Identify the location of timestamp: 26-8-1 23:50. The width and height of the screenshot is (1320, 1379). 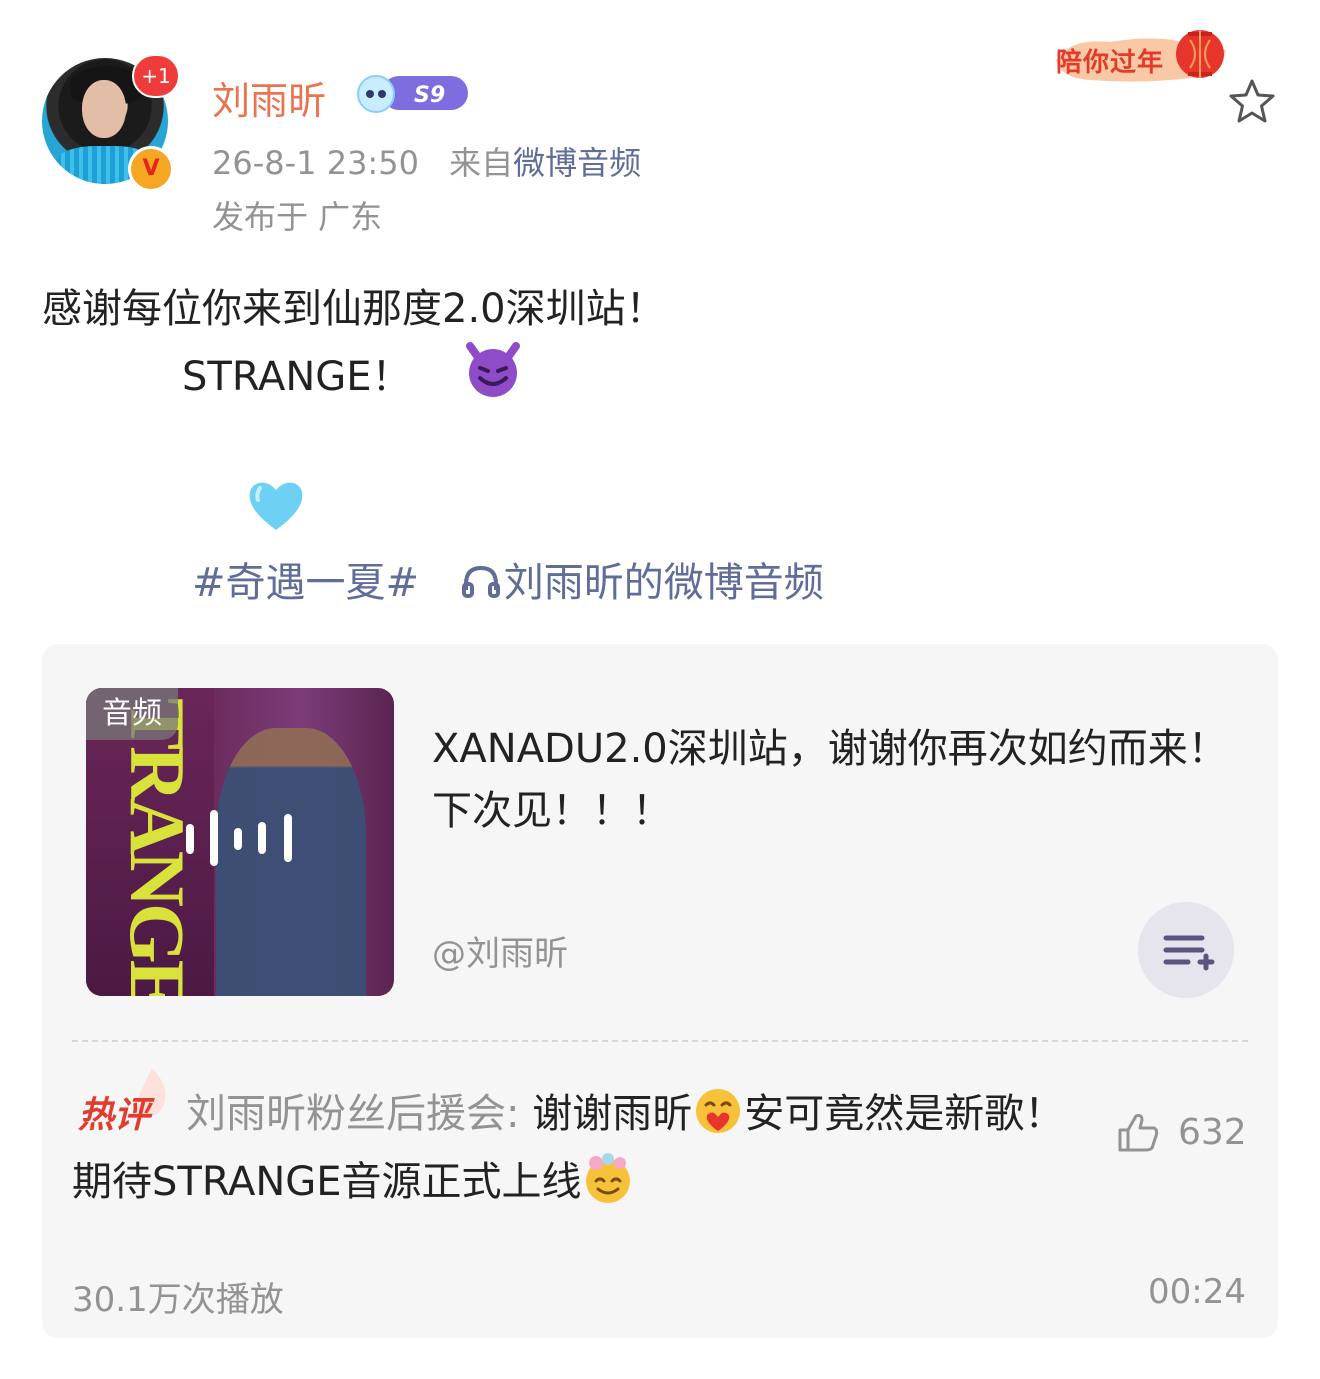
(315, 163).